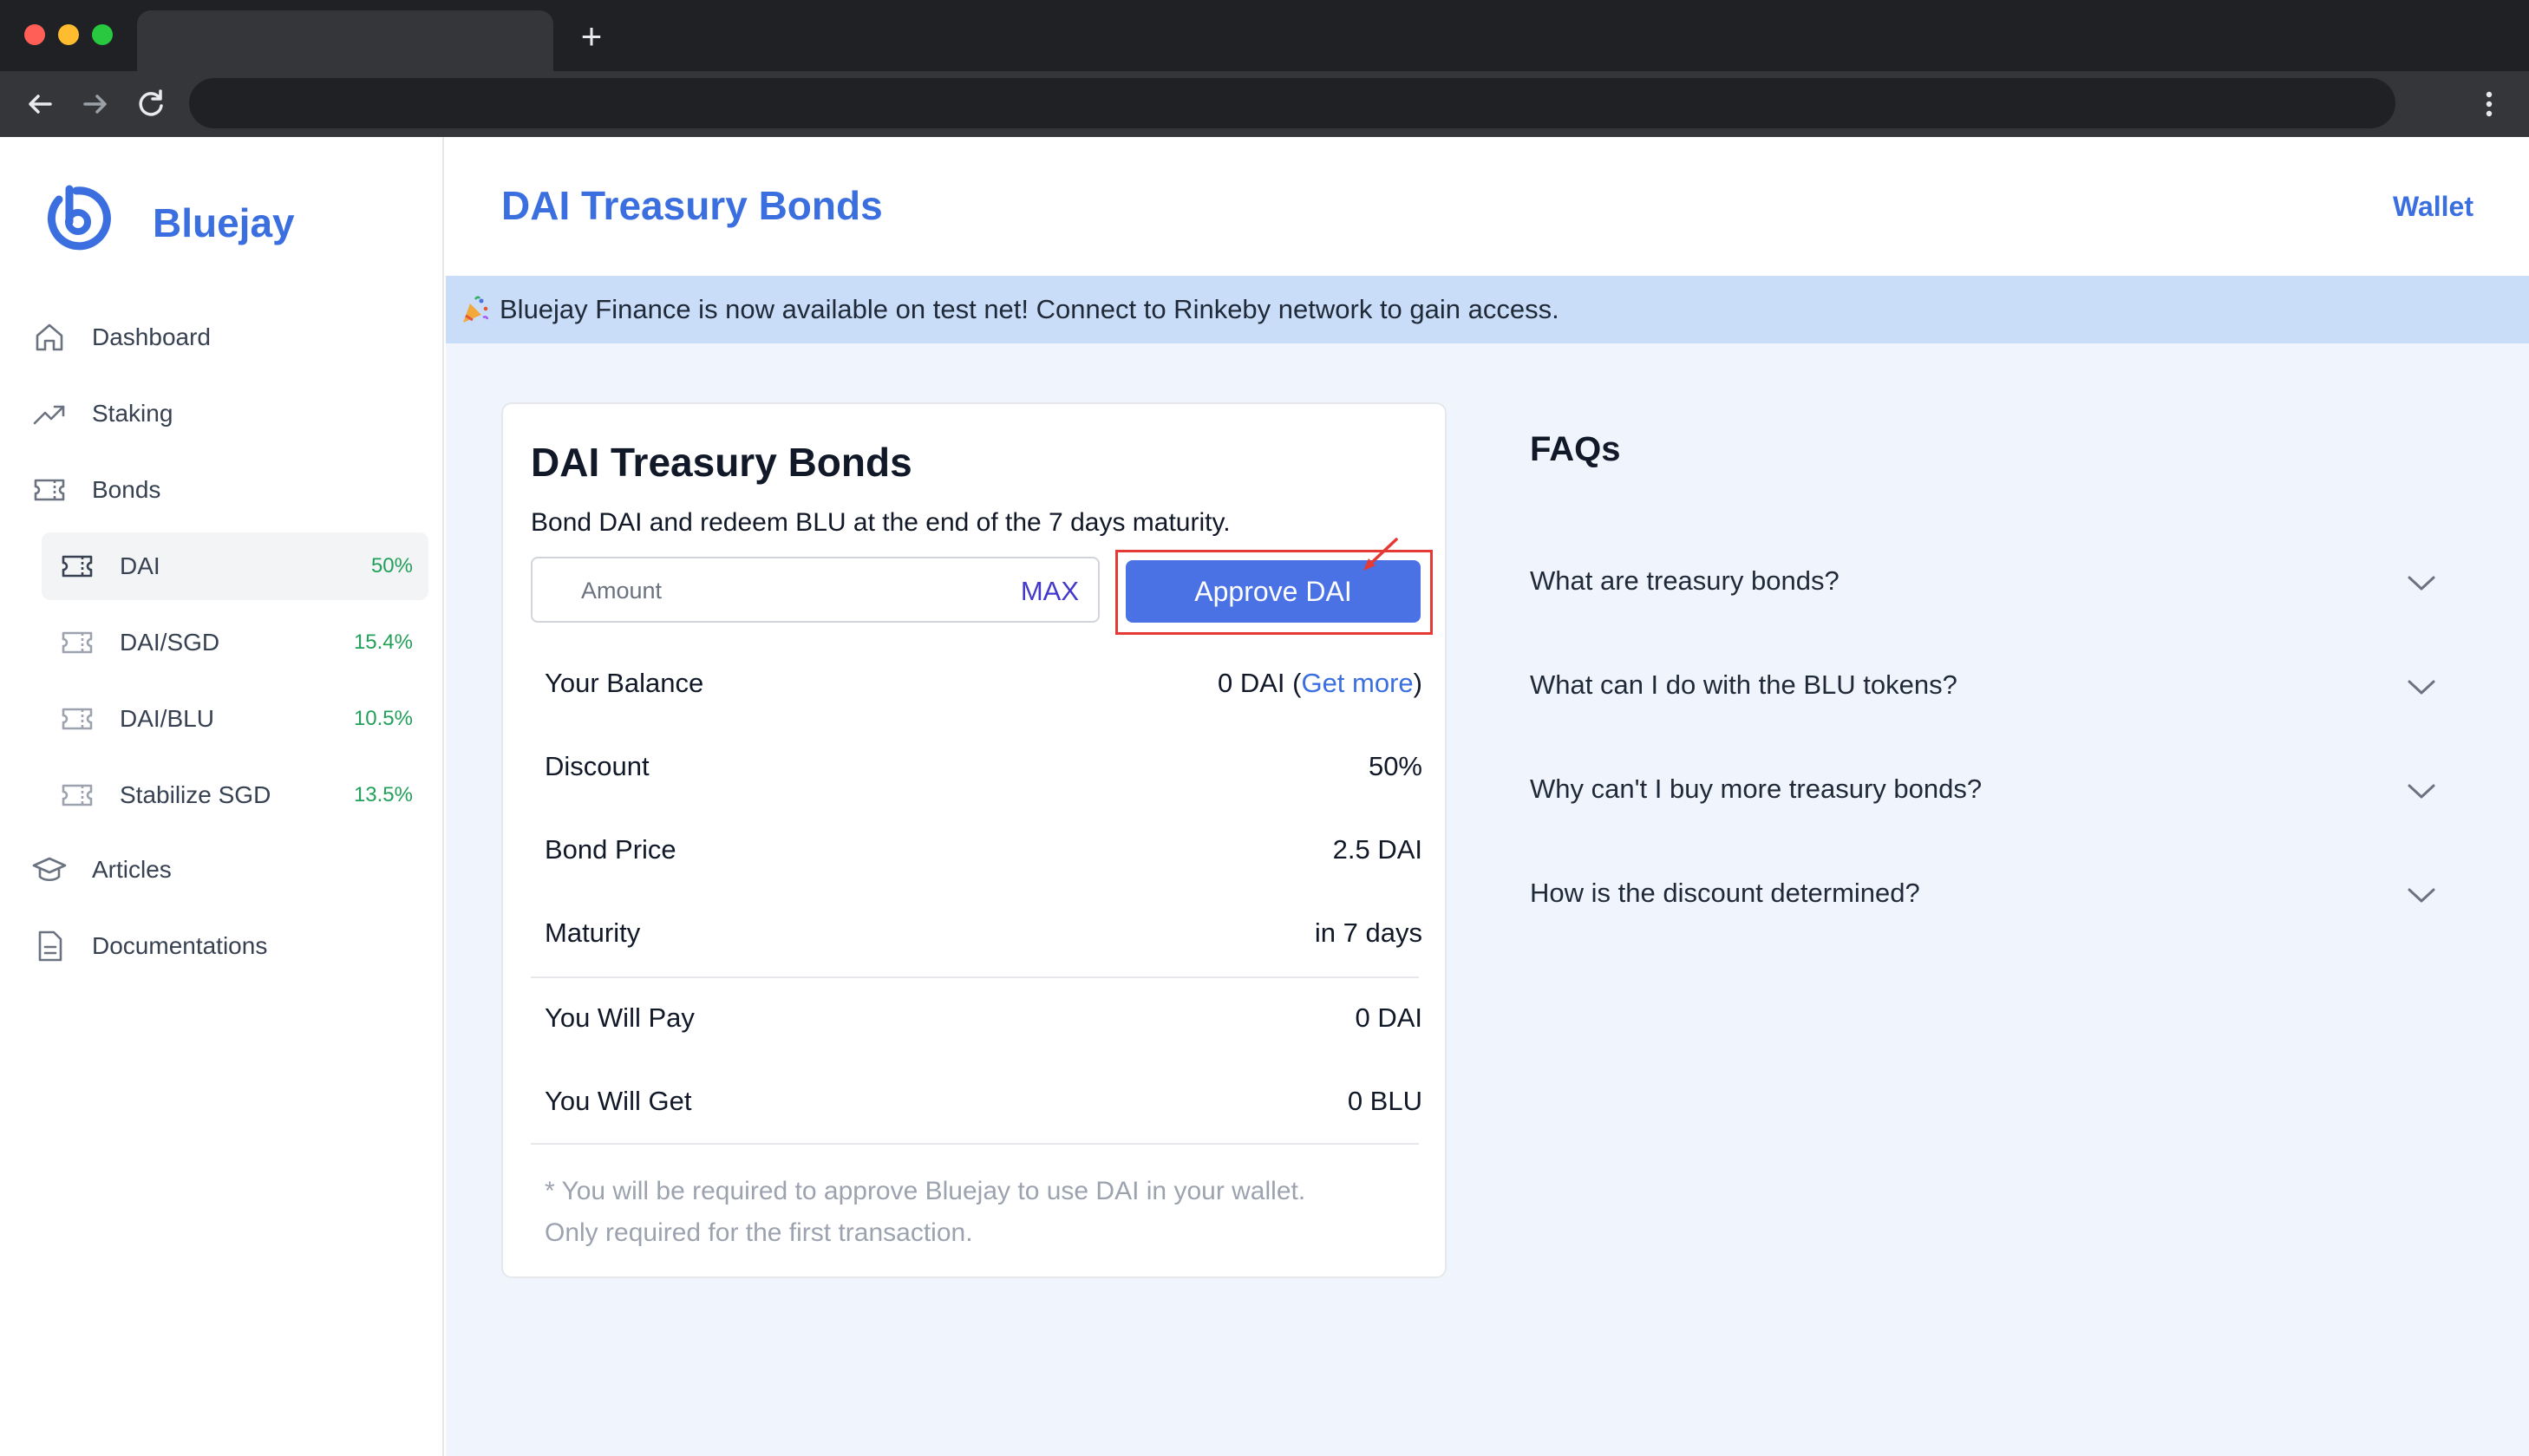 The image size is (2529, 1456). I want to click on sidebar-item-label: Documentations, so click(180, 945).